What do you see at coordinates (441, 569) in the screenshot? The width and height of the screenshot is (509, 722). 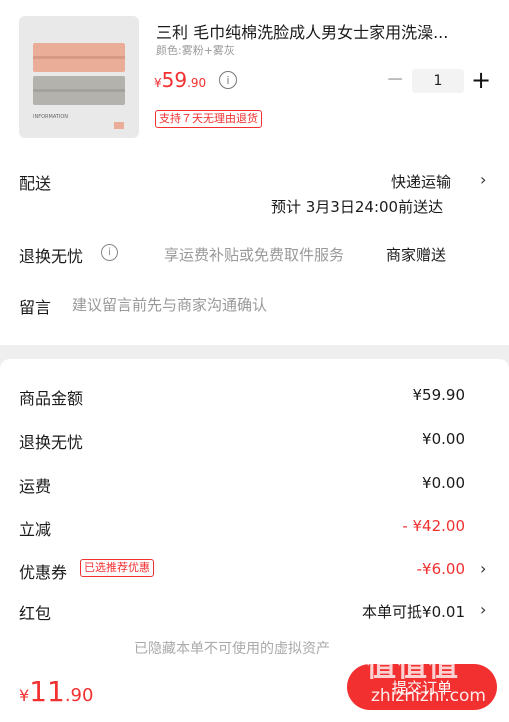 I see `summary-value-coupon: -¥6.00` at bounding box center [441, 569].